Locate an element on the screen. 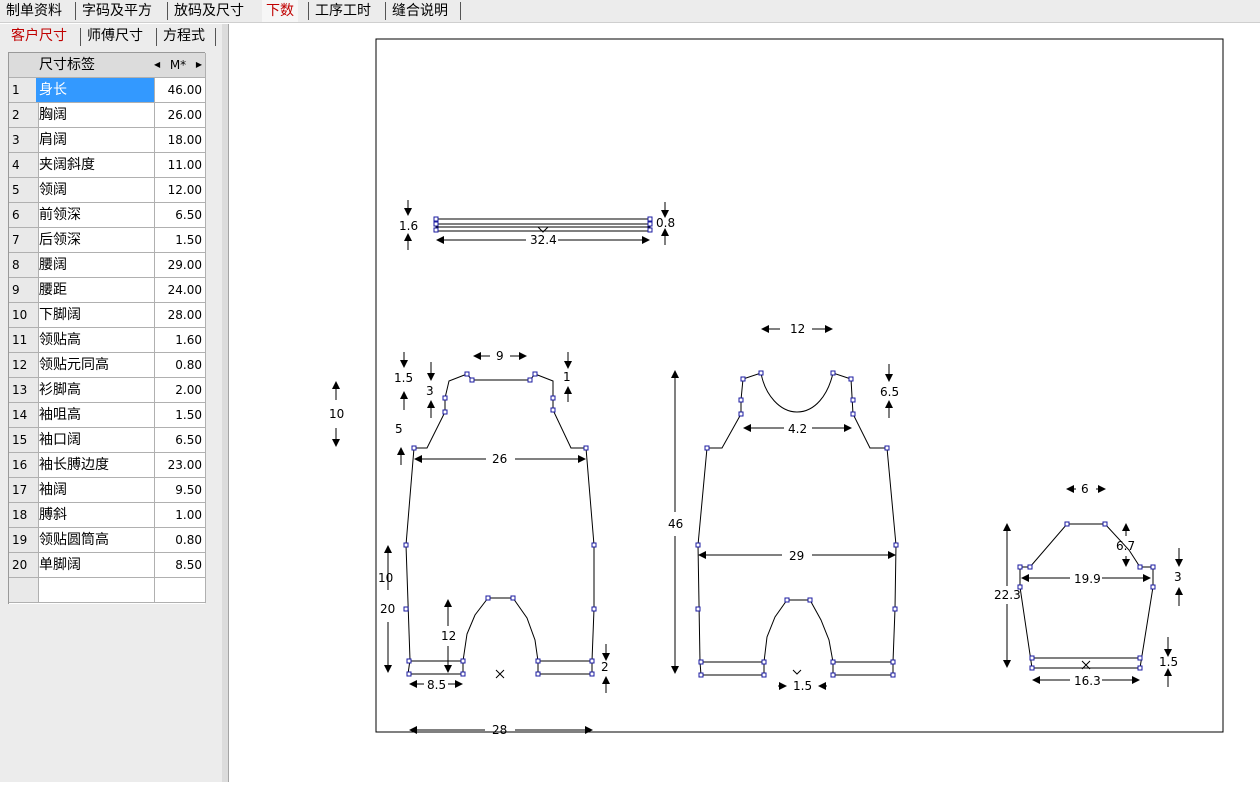 This screenshot has width=1260, height=786. tab-size-area: 字码及平方 is located at coordinates (117, 11).